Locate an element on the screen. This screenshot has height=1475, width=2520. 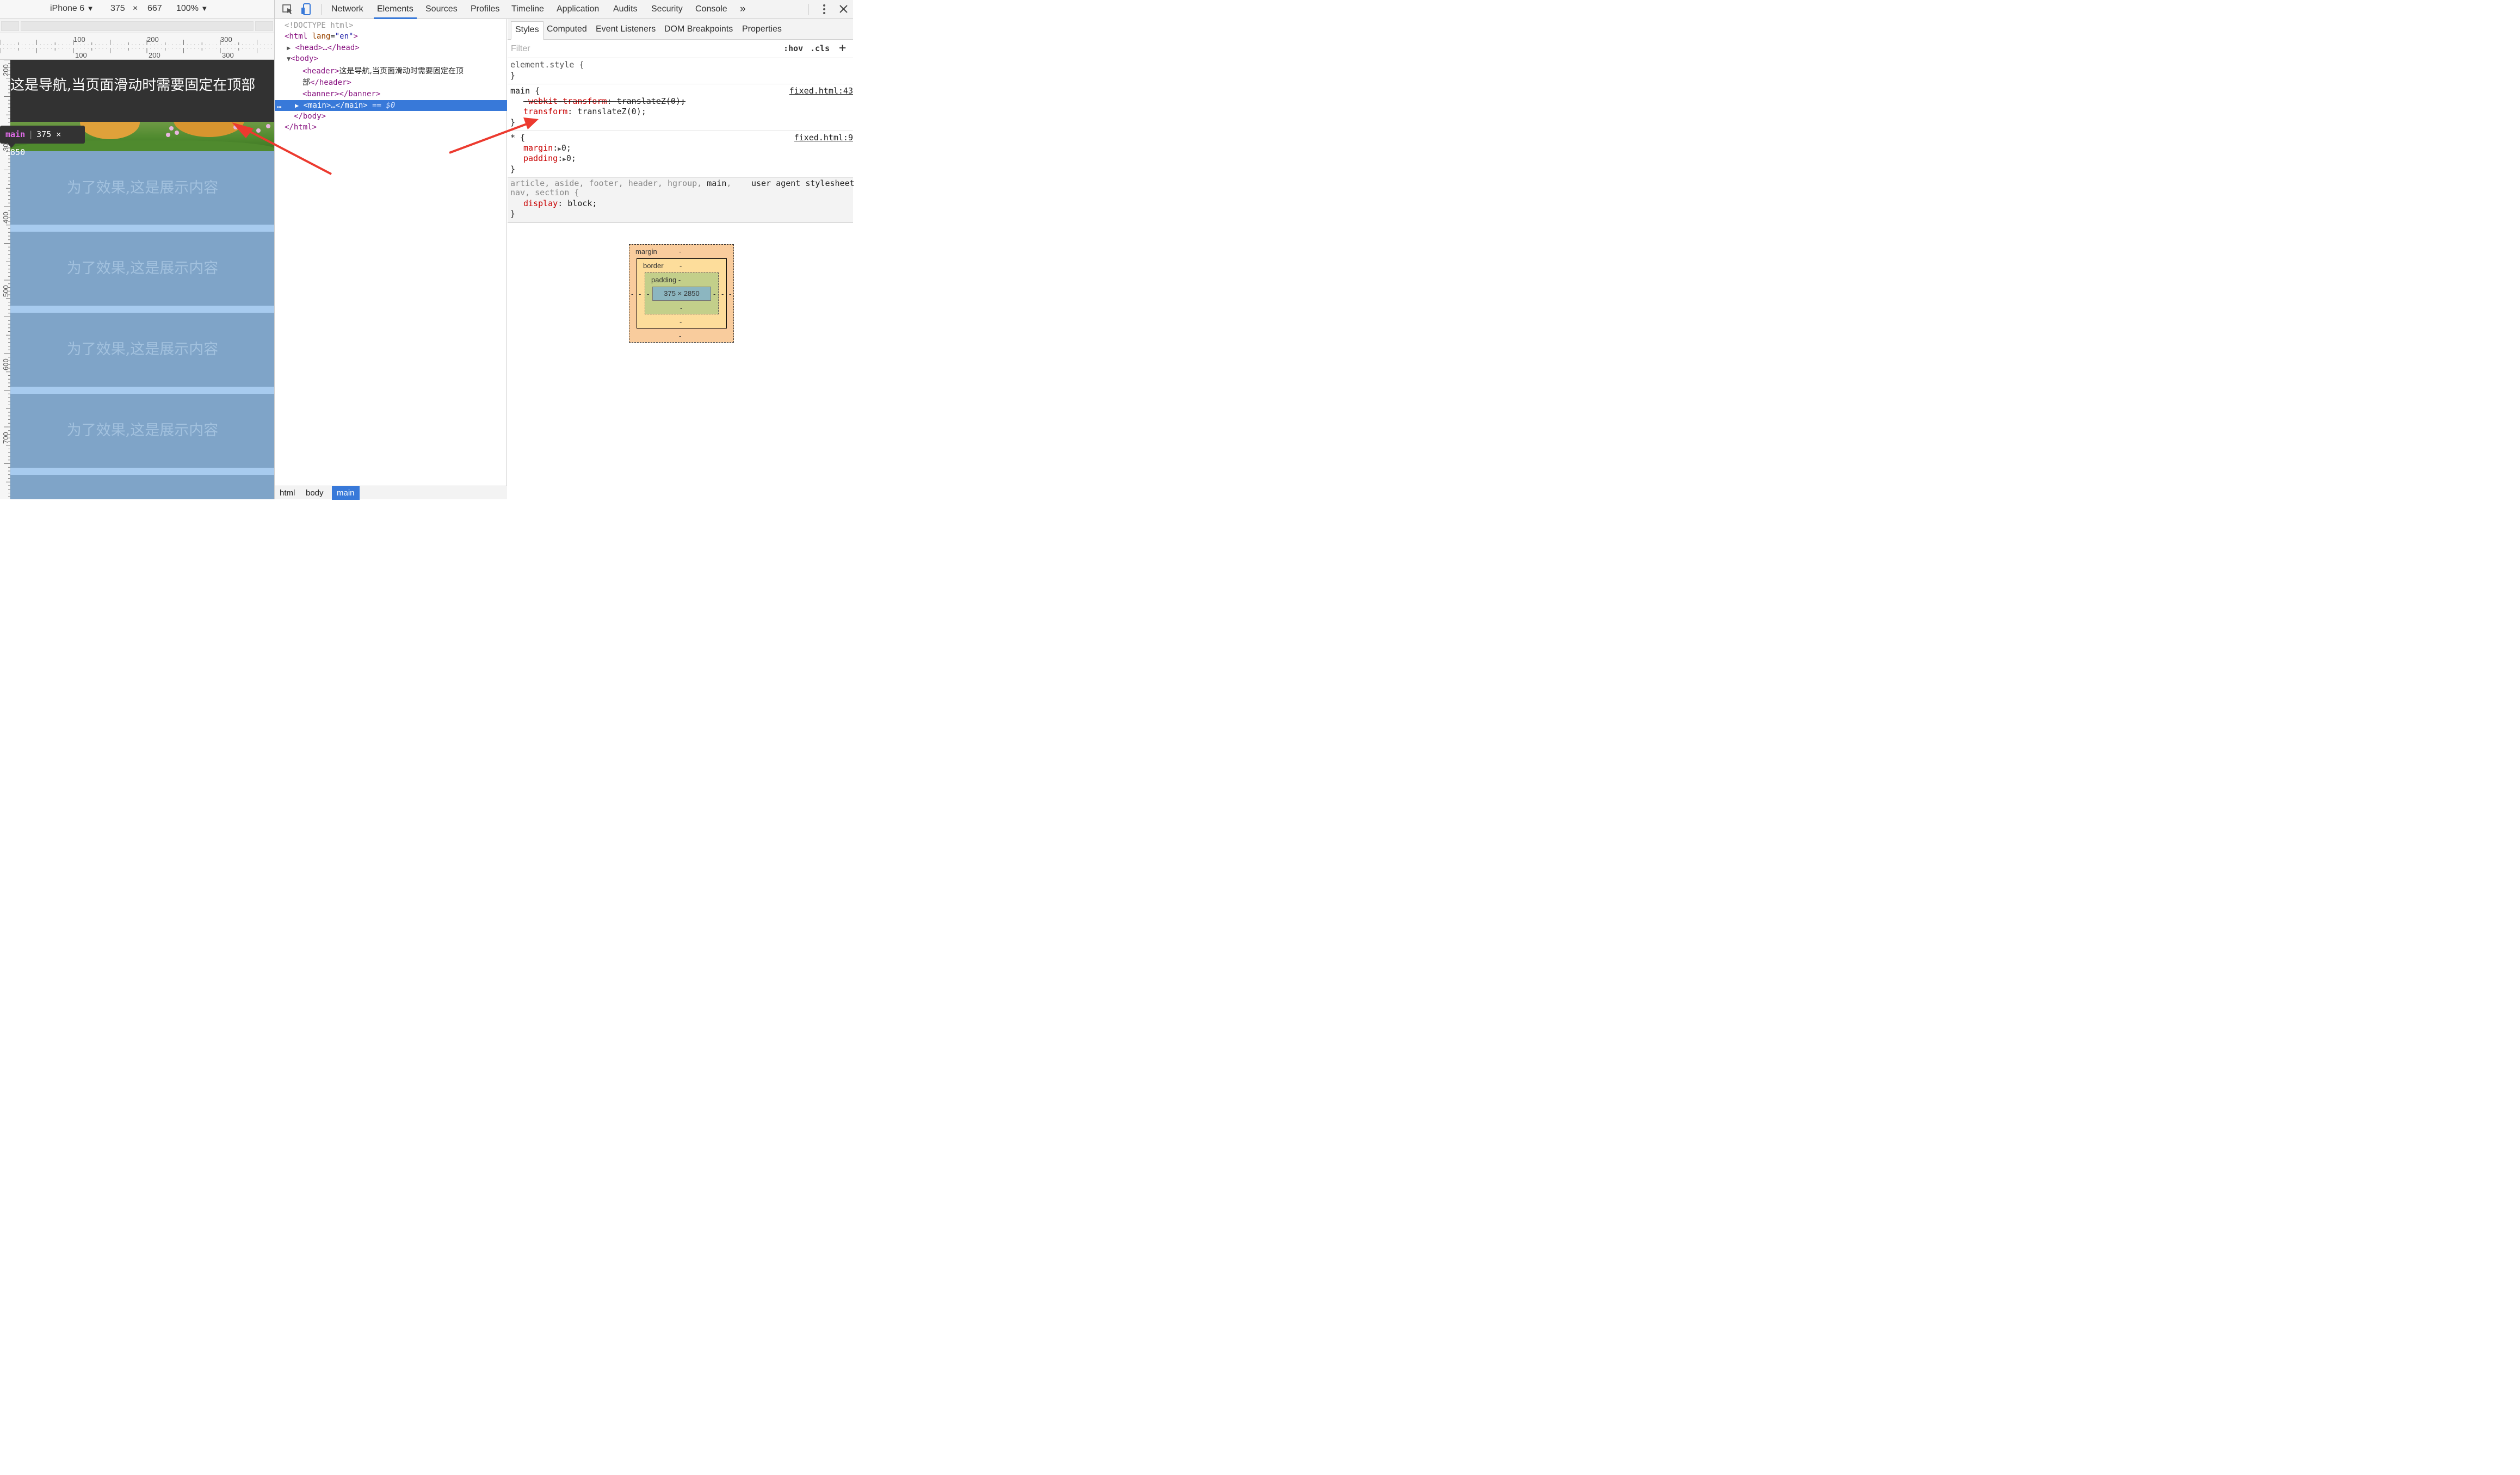
add-rule-icon: + is located at coordinates (843, 48).